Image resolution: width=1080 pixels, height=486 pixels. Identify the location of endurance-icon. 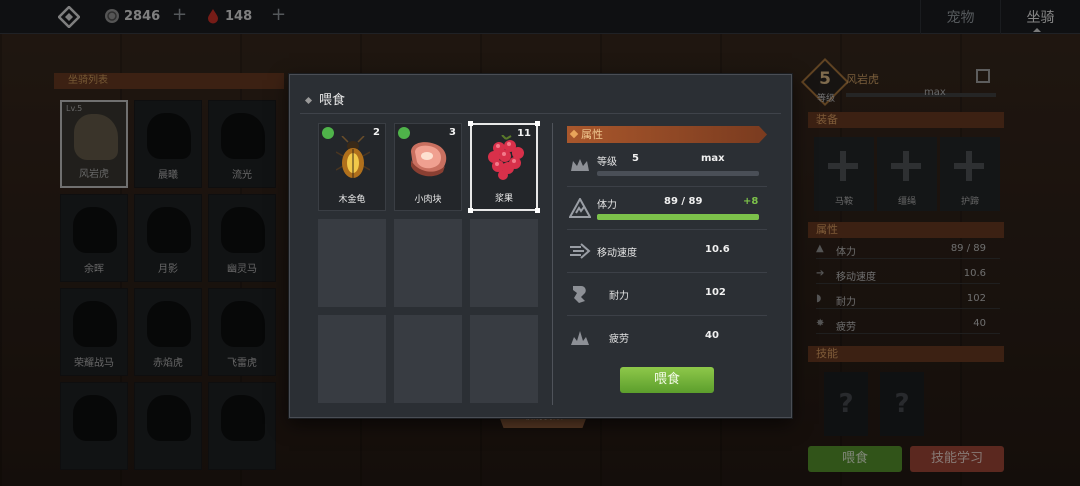
(579, 294).